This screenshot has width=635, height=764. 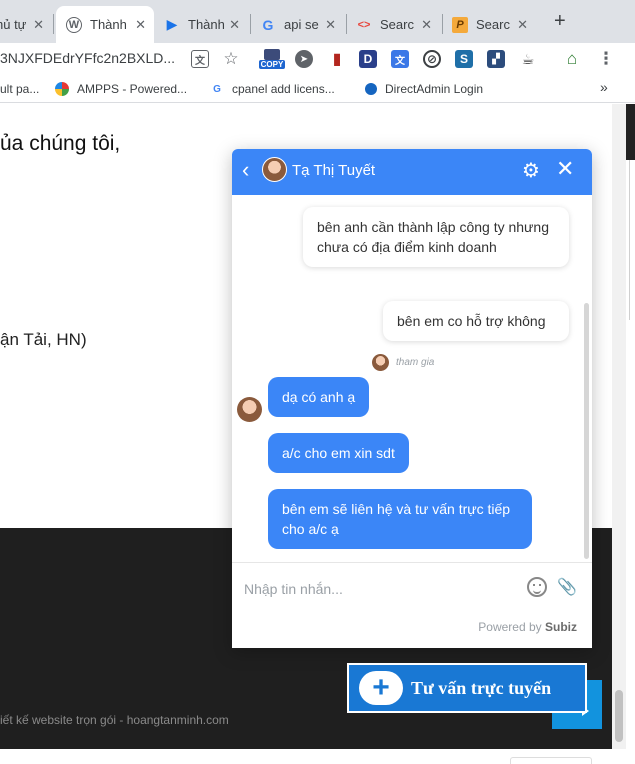 What do you see at coordinates (434, 89) in the screenshot?
I see `bookmark-4-label: DirectAdmin Login` at bounding box center [434, 89].